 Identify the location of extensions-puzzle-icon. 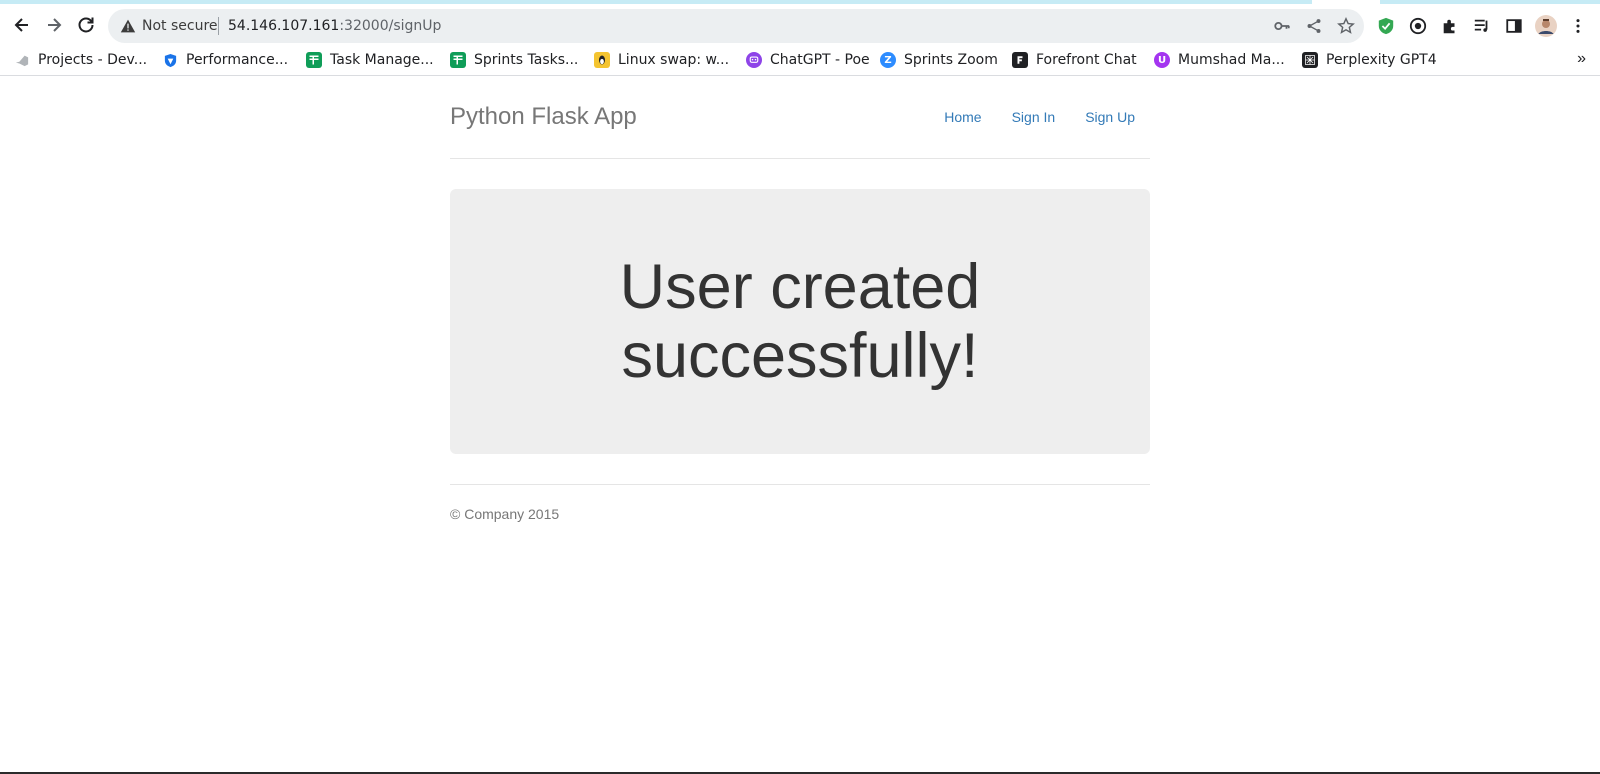
(1450, 26).